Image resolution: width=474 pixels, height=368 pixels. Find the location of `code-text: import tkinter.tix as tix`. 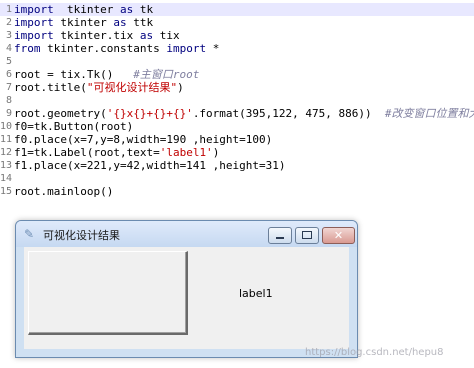

code-text: import tkinter.tix as tix is located at coordinates (97, 35).